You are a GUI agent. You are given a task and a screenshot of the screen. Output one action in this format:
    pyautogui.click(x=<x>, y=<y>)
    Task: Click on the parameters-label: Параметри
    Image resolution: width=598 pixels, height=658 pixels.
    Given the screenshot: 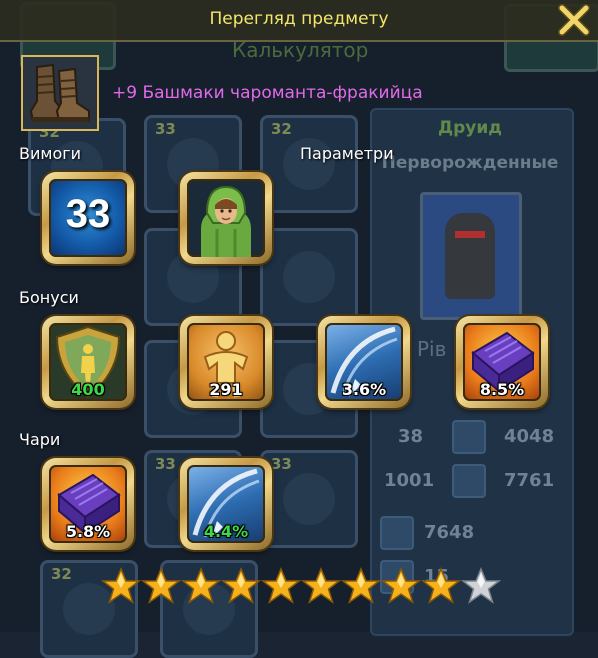 What is the action you would take?
    pyautogui.click(x=347, y=153)
    